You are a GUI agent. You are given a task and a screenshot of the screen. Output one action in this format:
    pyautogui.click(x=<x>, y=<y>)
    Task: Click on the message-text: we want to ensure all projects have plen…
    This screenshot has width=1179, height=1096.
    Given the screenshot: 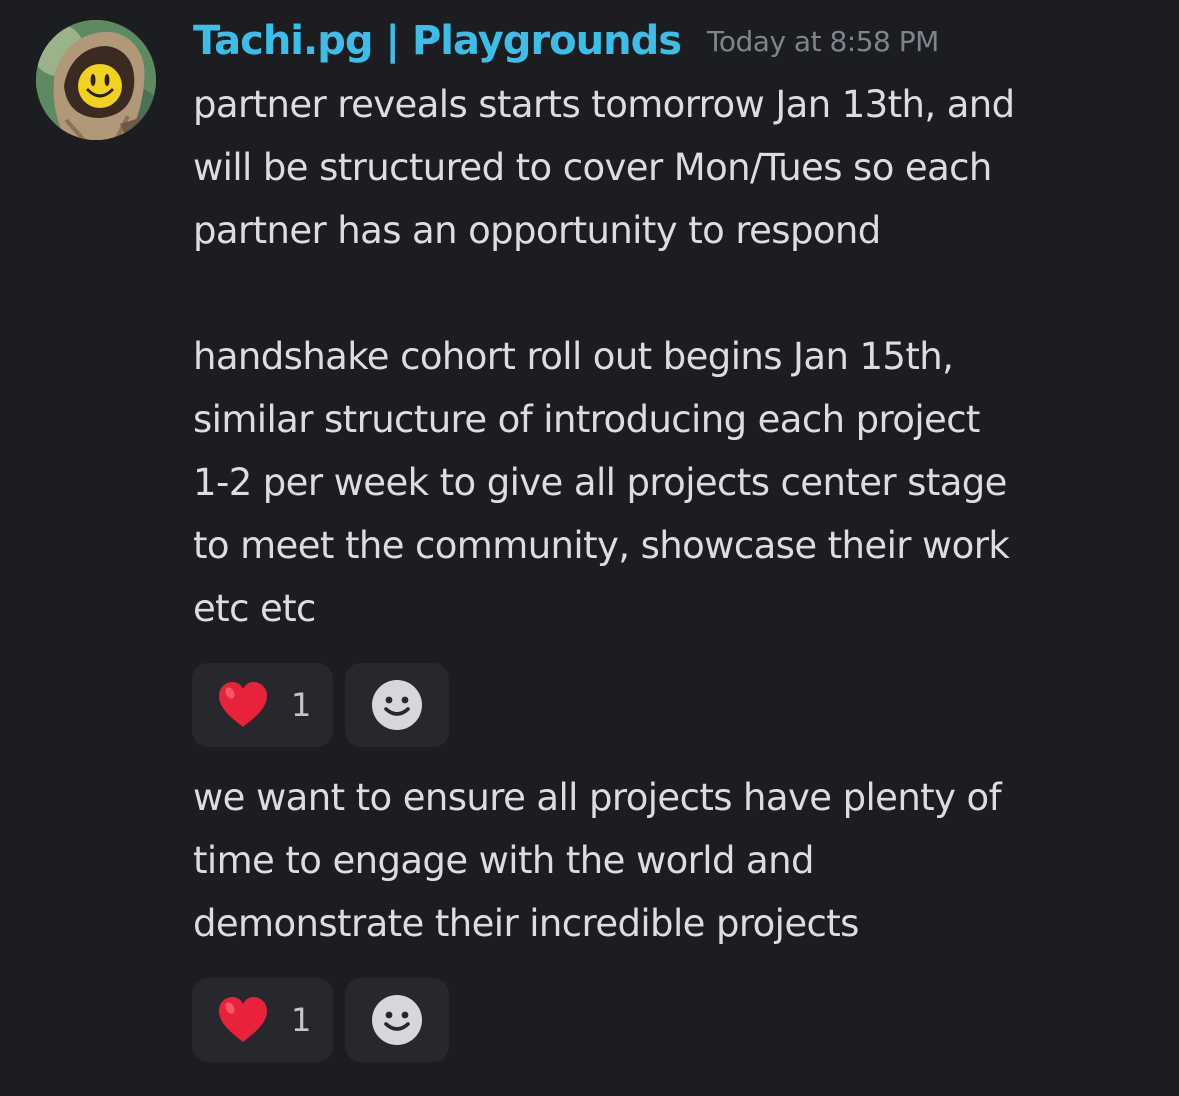 What is the action you would take?
    pyautogui.click(x=597, y=860)
    